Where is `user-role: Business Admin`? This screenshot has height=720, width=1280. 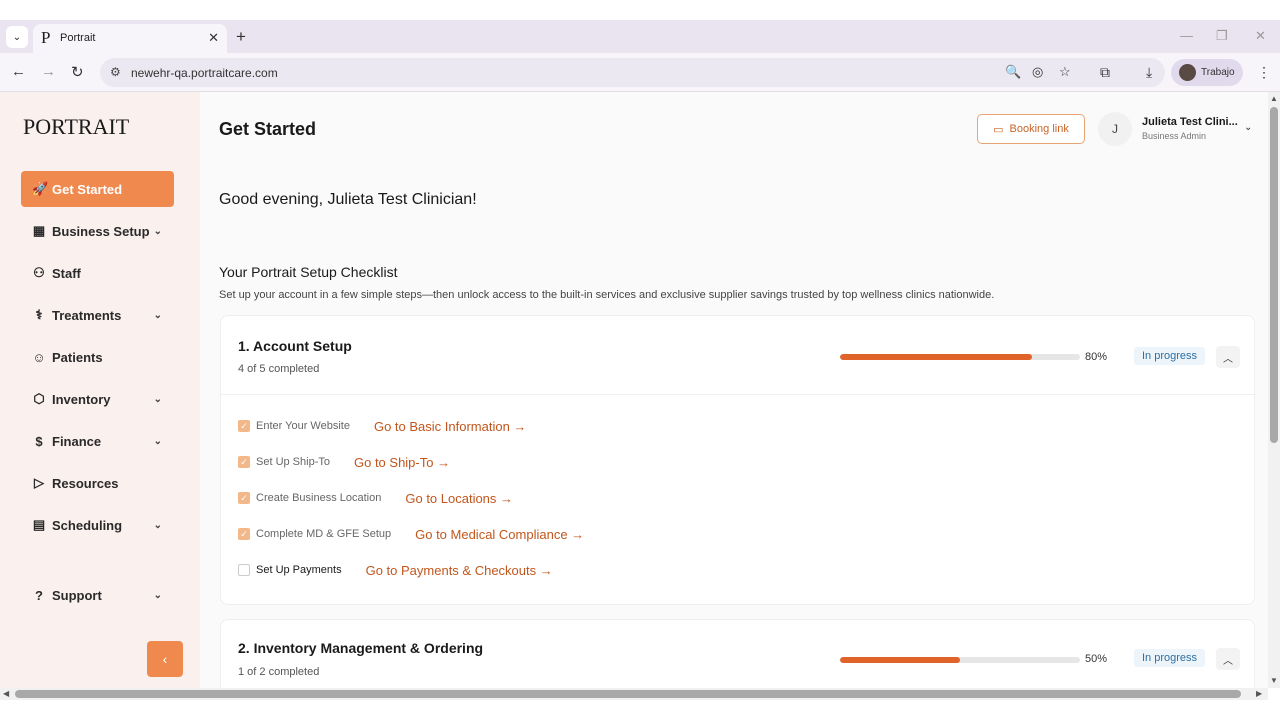 user-role: Business Admin is located at coordinates (1174, 136).